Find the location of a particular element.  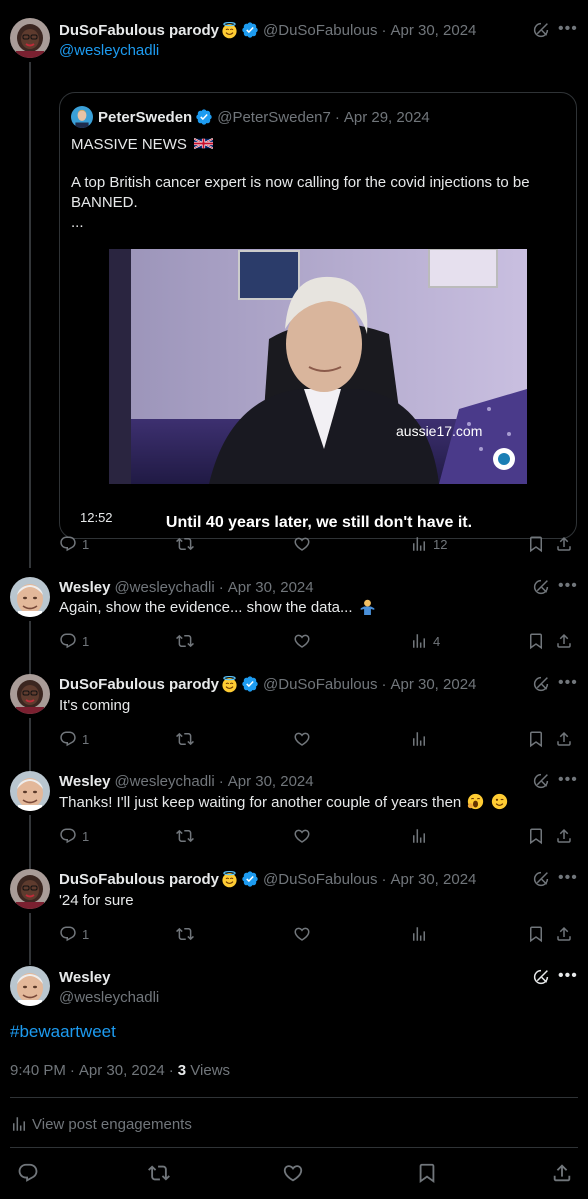

video-player: aussie17.com is located at coordinates (318, 366).